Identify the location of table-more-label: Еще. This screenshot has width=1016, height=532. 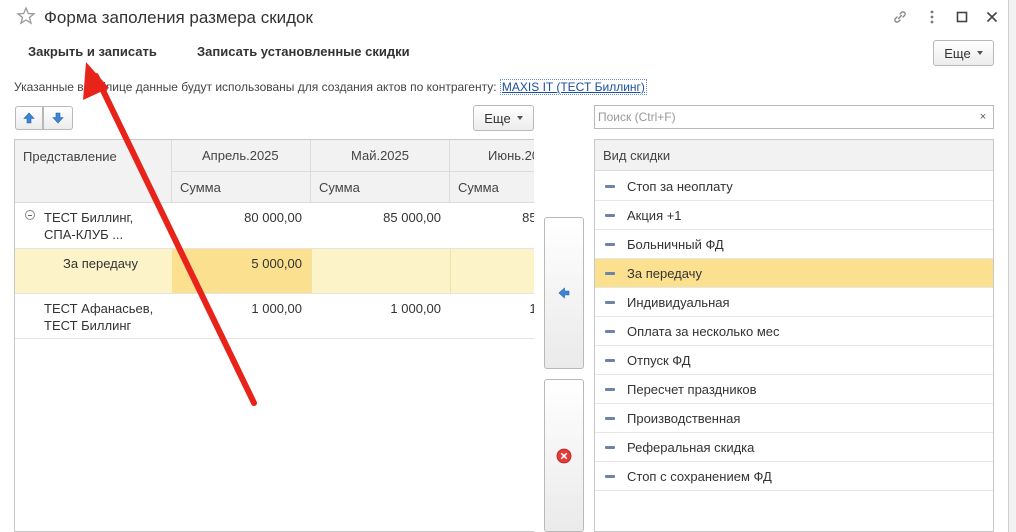
(497, 118).